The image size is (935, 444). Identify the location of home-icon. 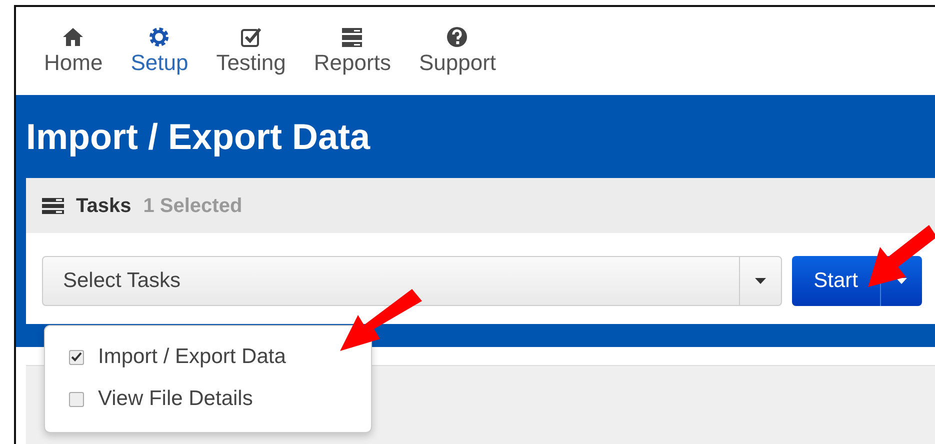
(73, 37).